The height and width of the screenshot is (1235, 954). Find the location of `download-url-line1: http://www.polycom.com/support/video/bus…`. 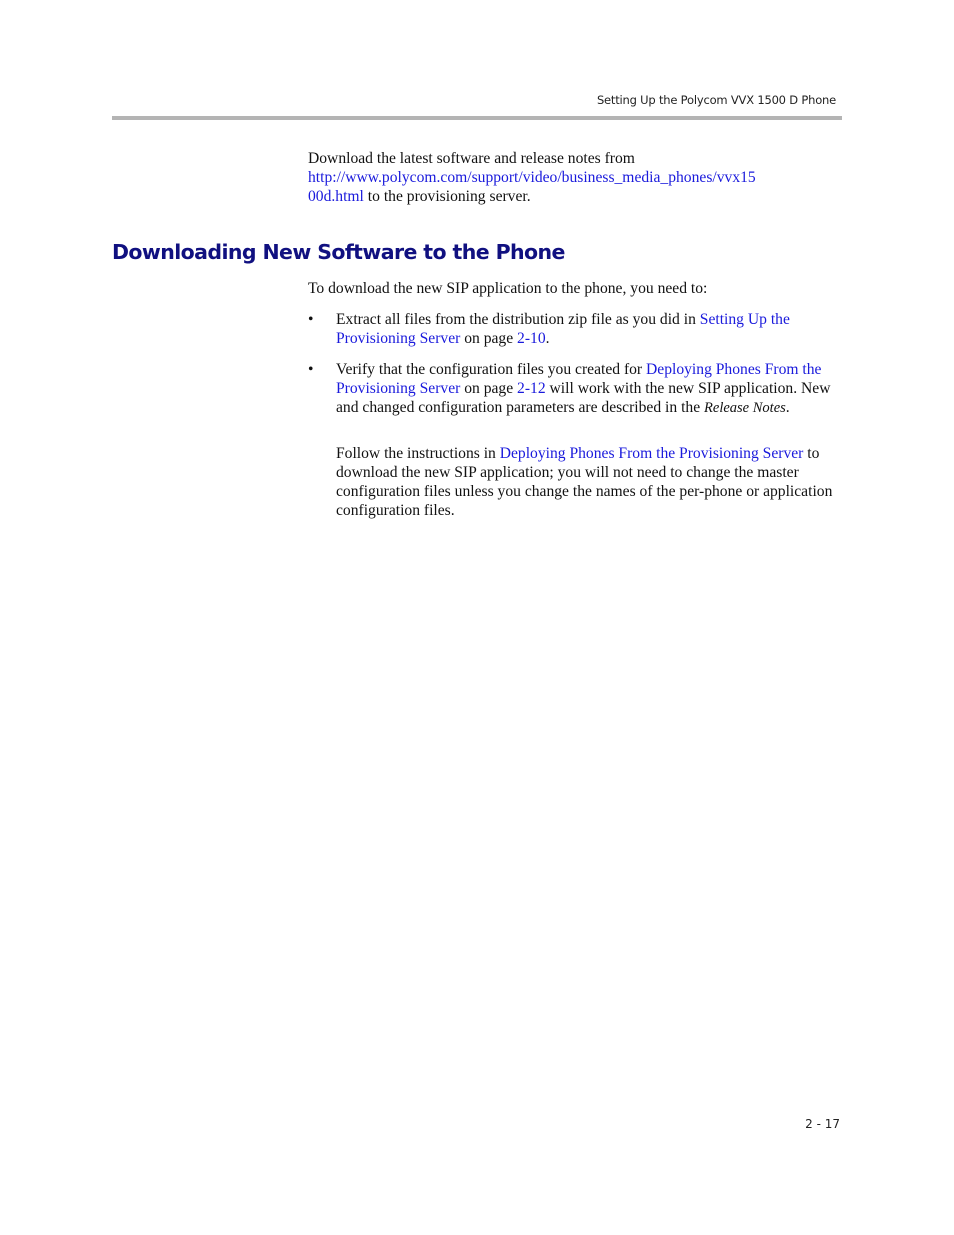

download-url-line1: http://www.polycom.com/support/video/bus… is located at coordinates (532, 177).